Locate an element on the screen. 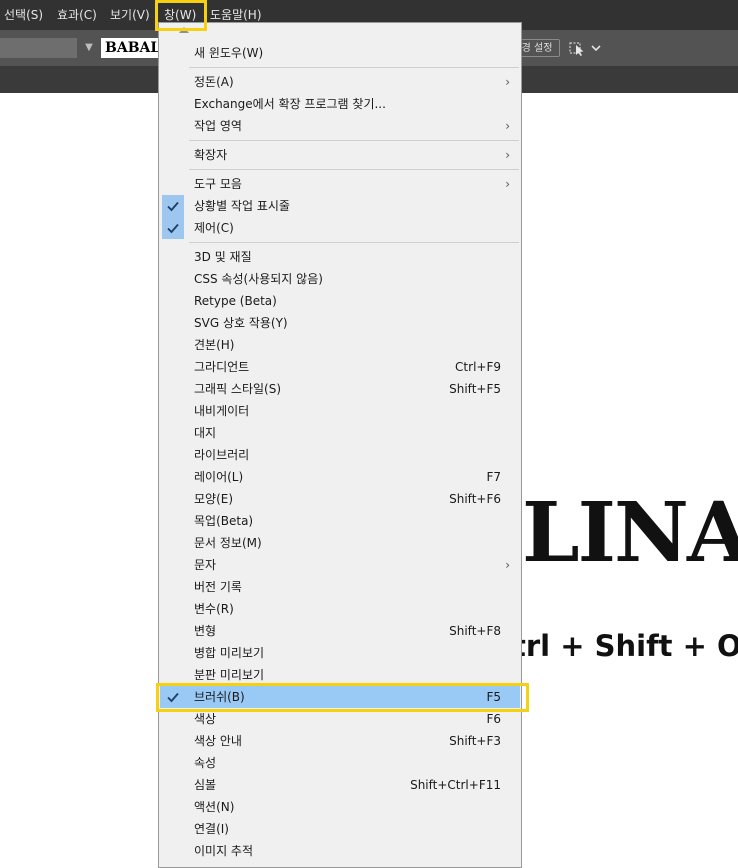  window-menu-highlight is located at coordinates (181, 15).